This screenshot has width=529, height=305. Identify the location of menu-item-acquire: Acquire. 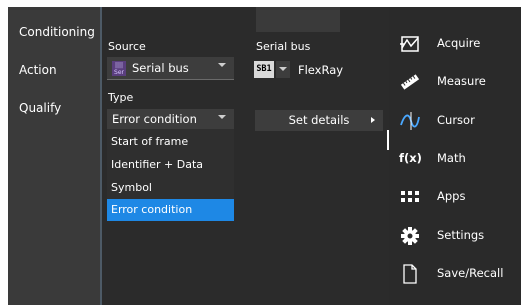
(455, 44).